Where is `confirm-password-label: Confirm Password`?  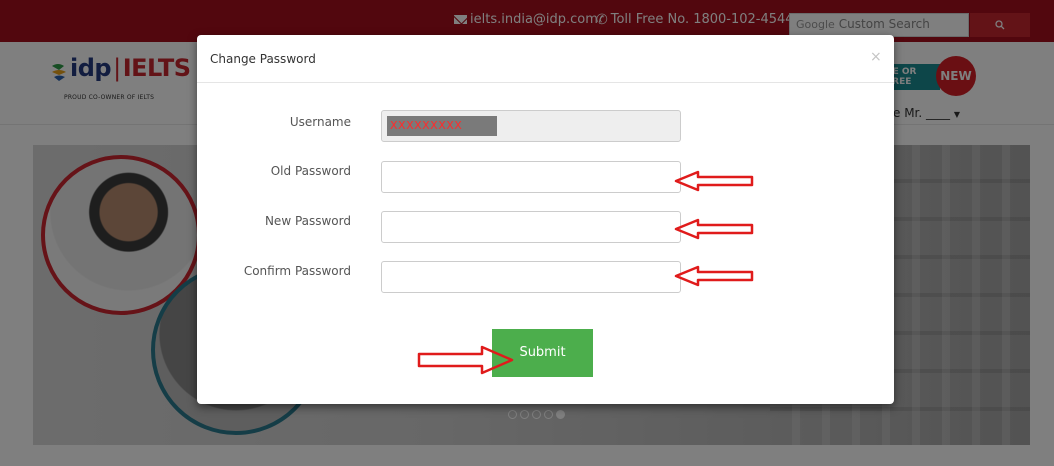 confirm-password-label: Confirm Password is located at coordinates (297, 271).